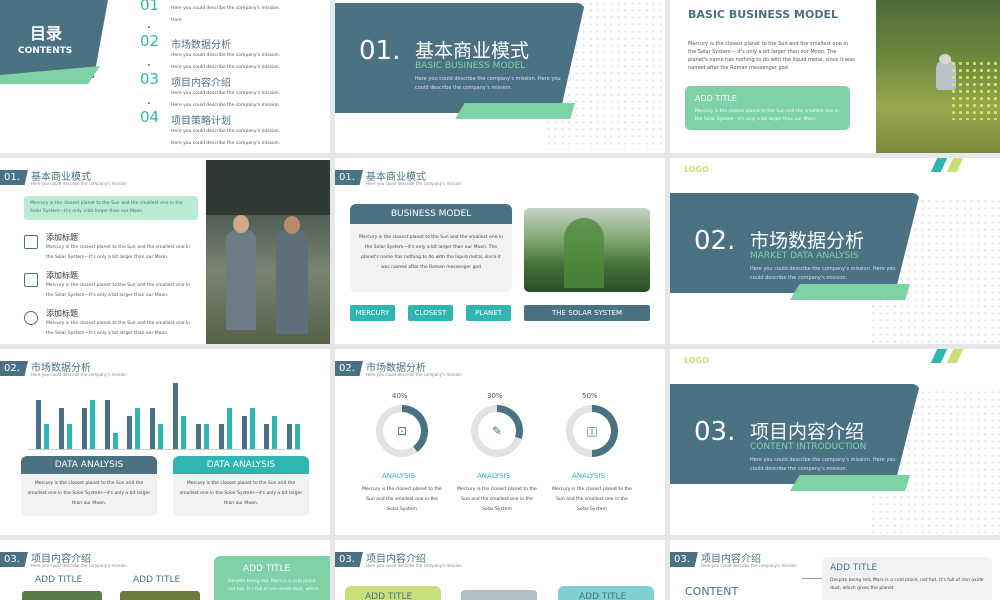  I want to click on section-title: 市场数据分析, so click(807, 241).